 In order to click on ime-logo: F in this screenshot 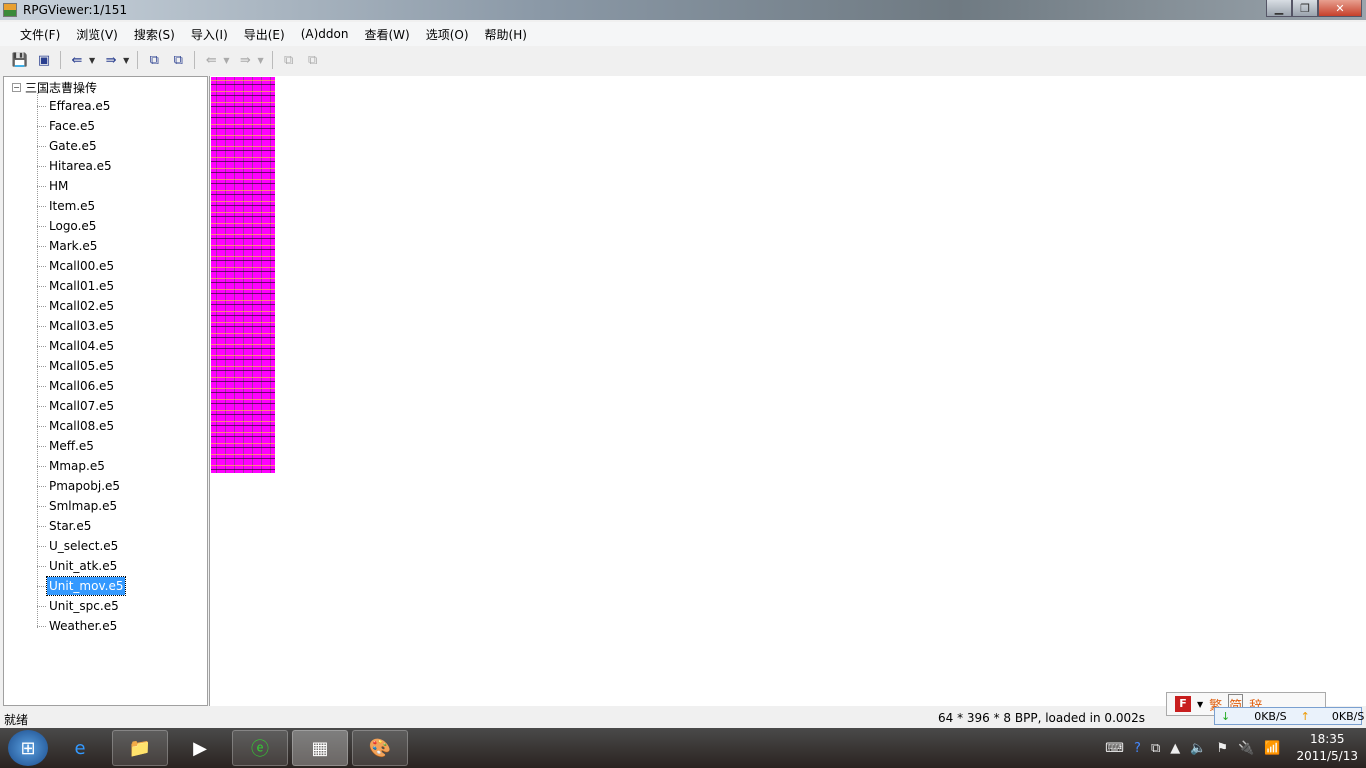, I will do `click(1183, 704)`.